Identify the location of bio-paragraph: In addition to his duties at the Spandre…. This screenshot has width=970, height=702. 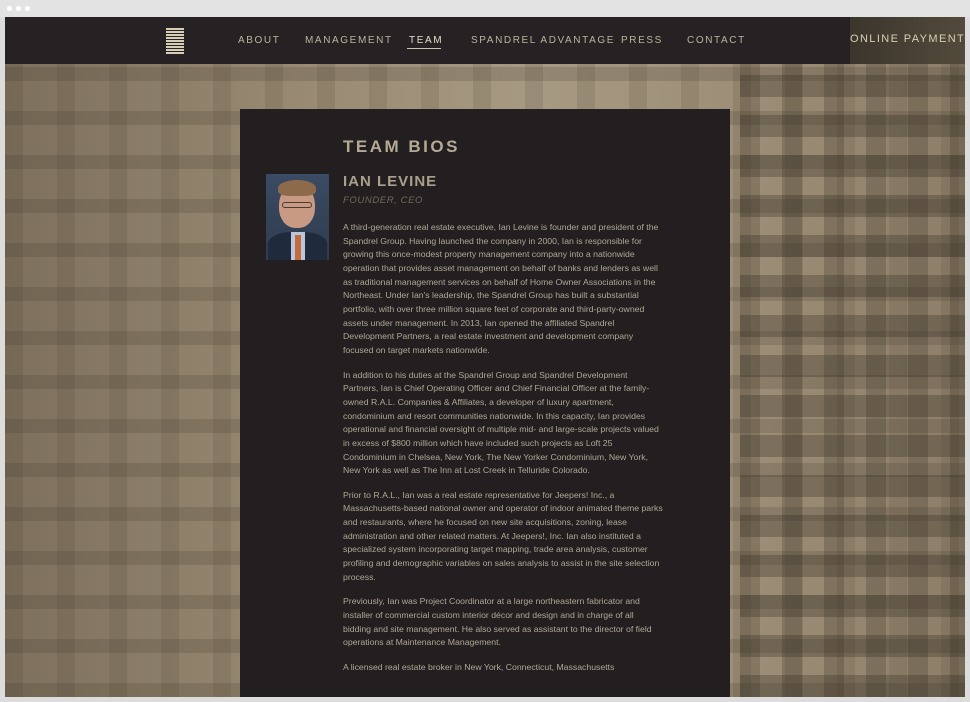
(501, 422).